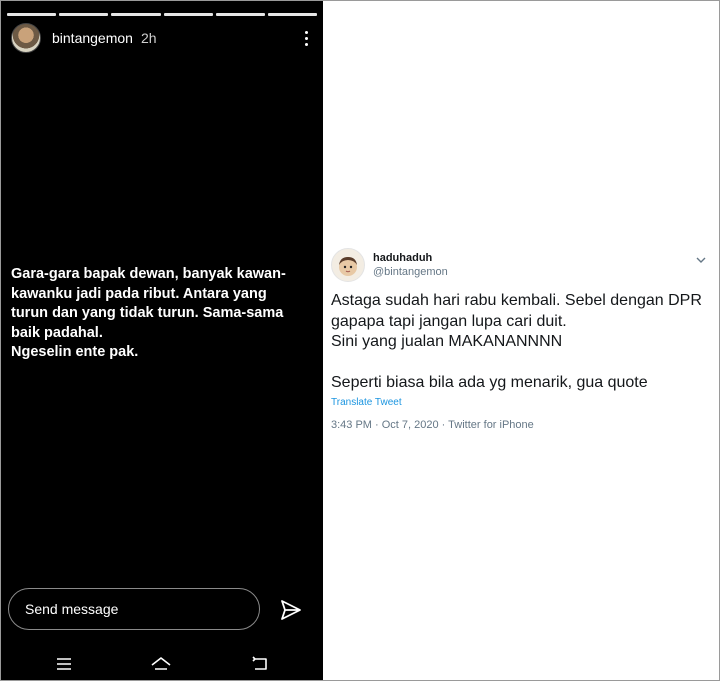 The width and height of the screenshot is (720, 681). I want to click on home-icon, so click(161, 664).